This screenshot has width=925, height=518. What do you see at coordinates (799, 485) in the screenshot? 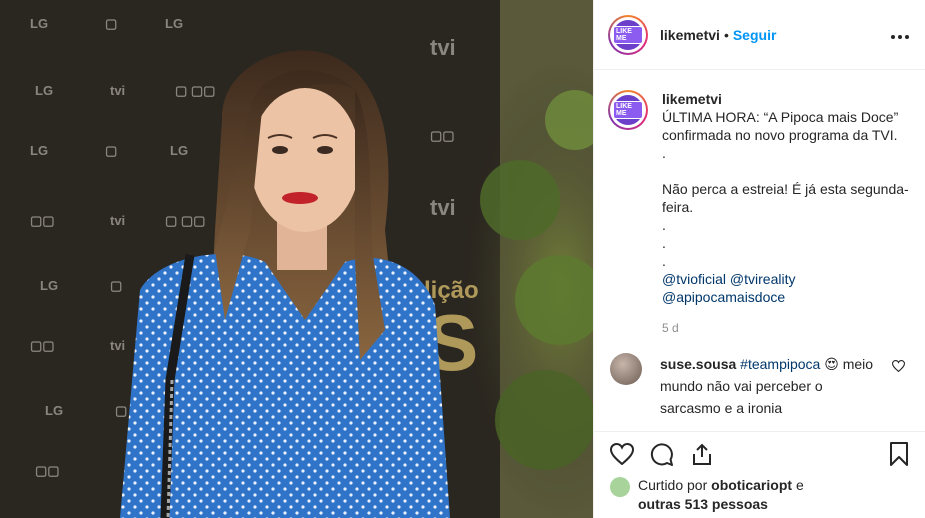
I see `likes-connector: e` at bounding box center [799, 485].